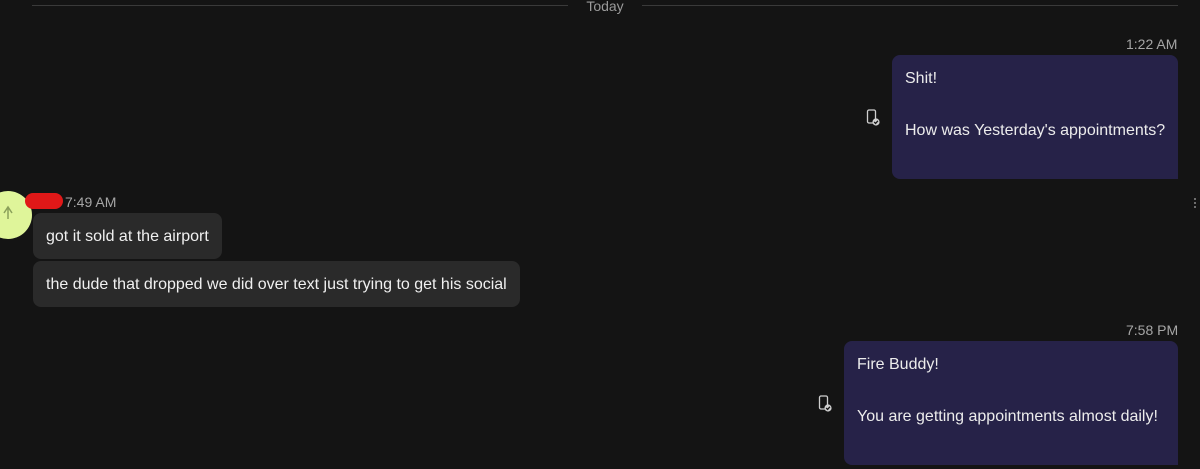  Describe the element at coordinates (605, 7) in the screenshot. I see `date-divider-label: Today` at that location.